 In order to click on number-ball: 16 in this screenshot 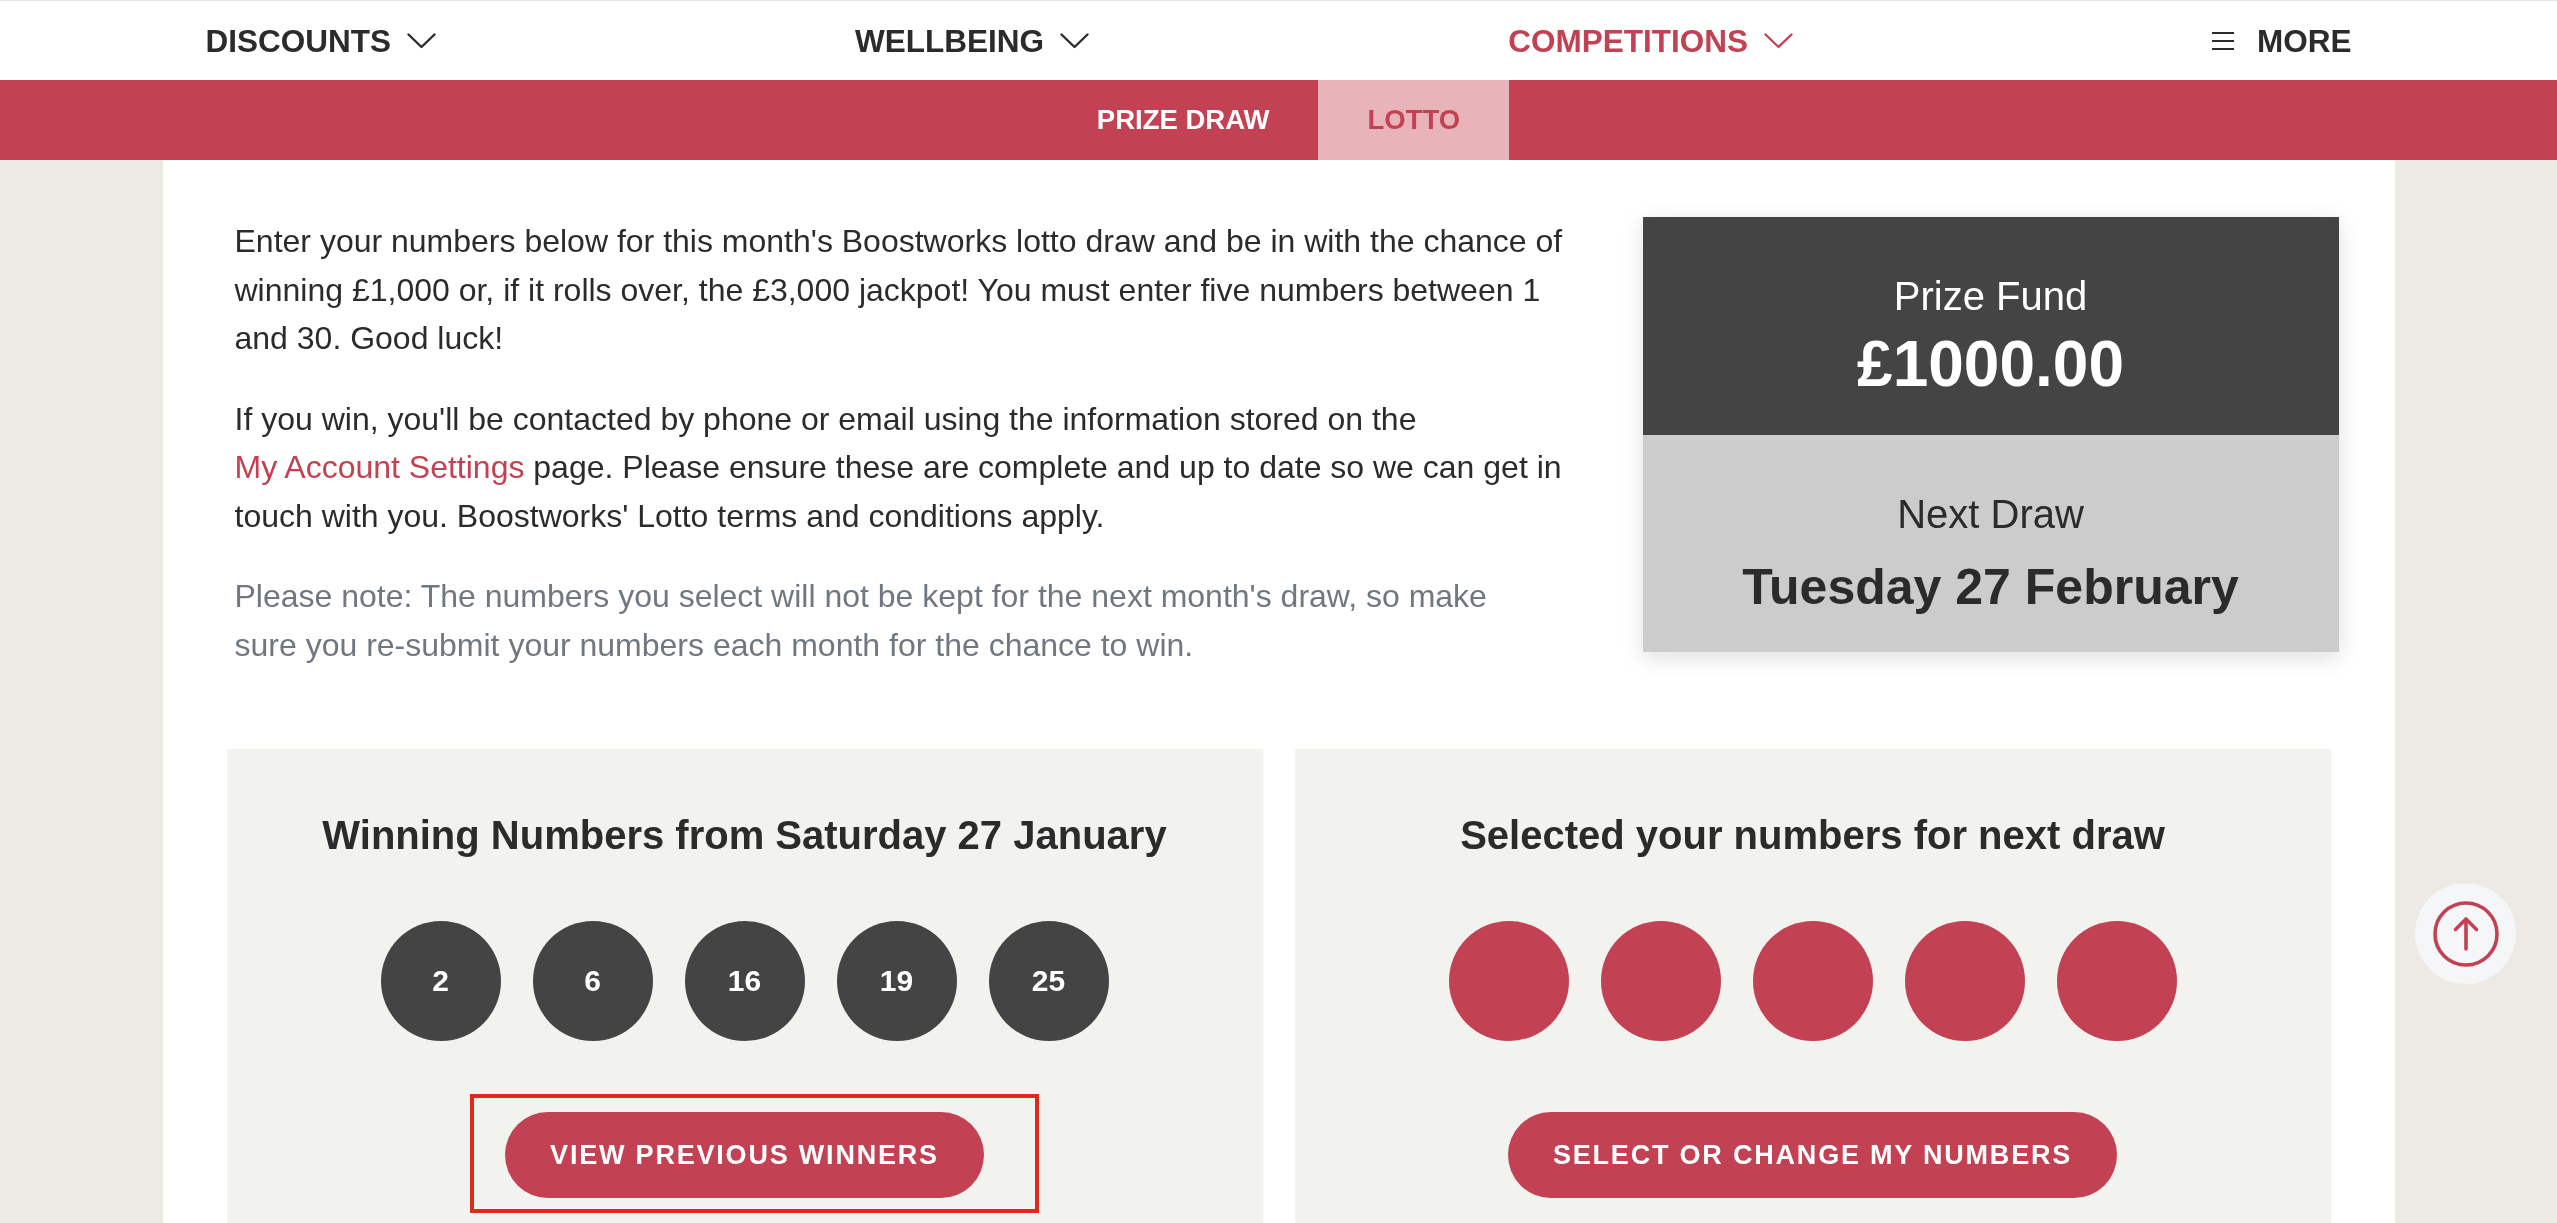, I will do `click(744, 981)`.